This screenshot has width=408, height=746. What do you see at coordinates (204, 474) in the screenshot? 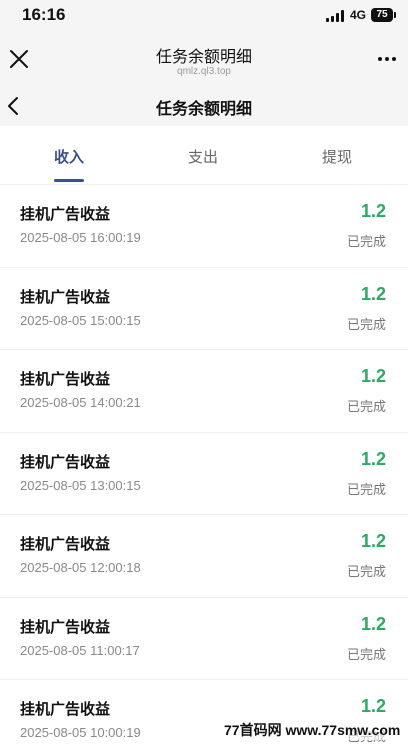
I see `list-item: 挂机广告收益 2025-08-05 13:00:15 1.2 已完成` at bounding box center [204, 474].